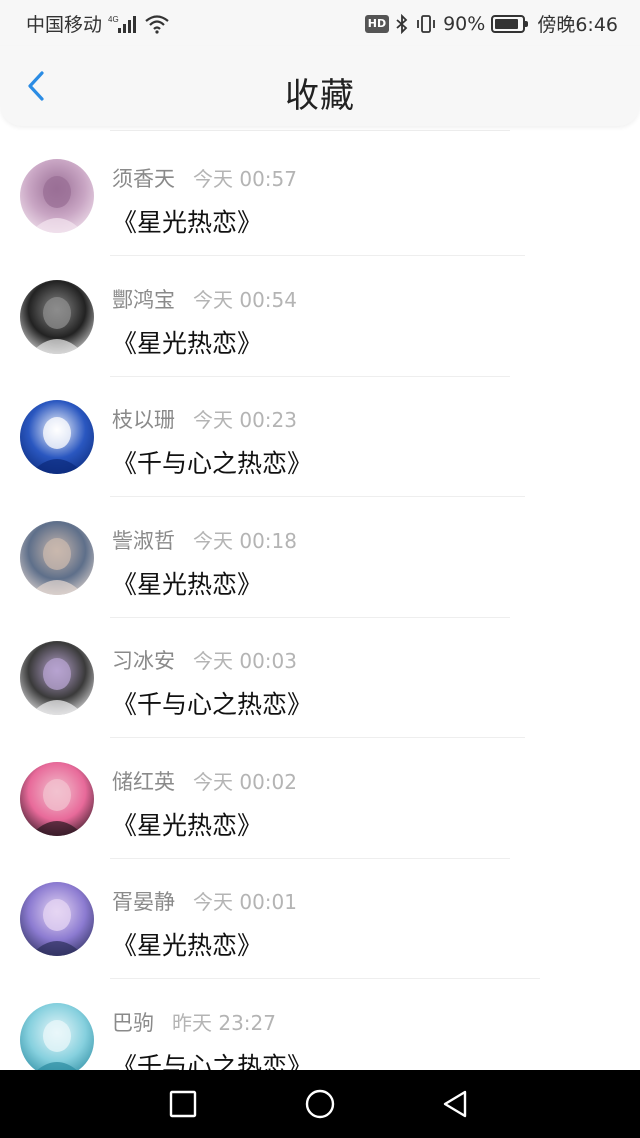  Describe the element at coordinates (123, 24) in the screenshot. I see `cellular-signal-icon: 4G` at that location.